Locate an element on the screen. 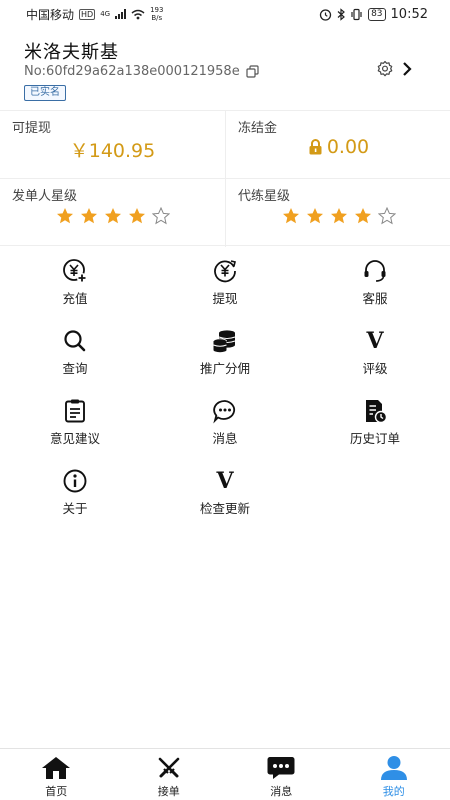 This screenshot has height=800, width=450. frozen-label: 冻结金 is located at coordinates (258, 128).